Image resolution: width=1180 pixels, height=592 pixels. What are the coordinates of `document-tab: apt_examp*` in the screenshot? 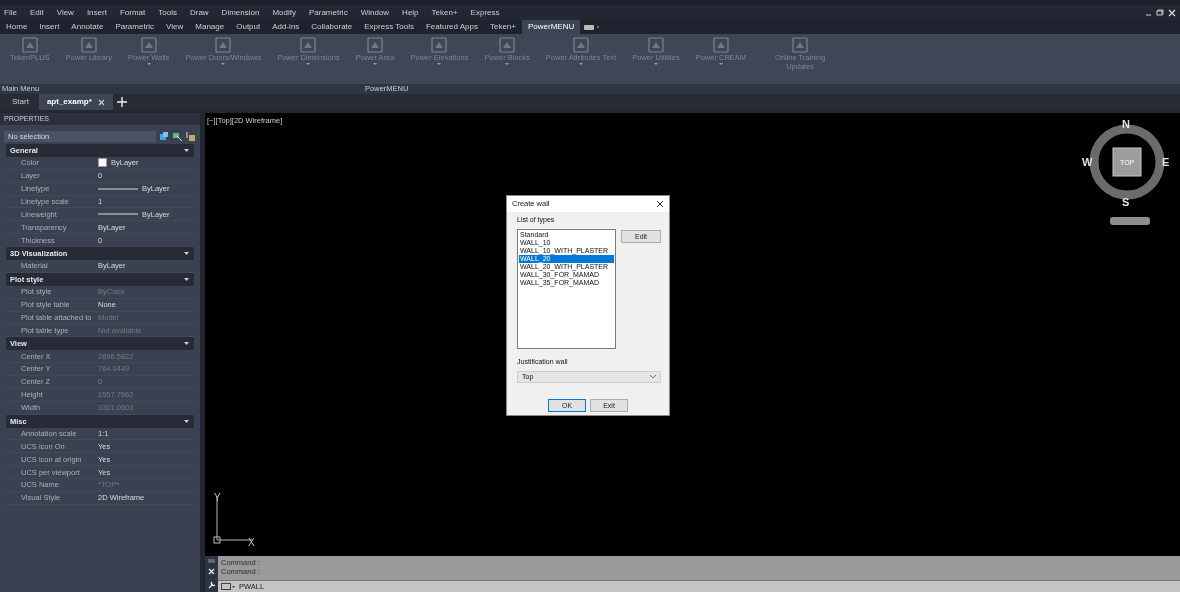 It's located at (75, 102).